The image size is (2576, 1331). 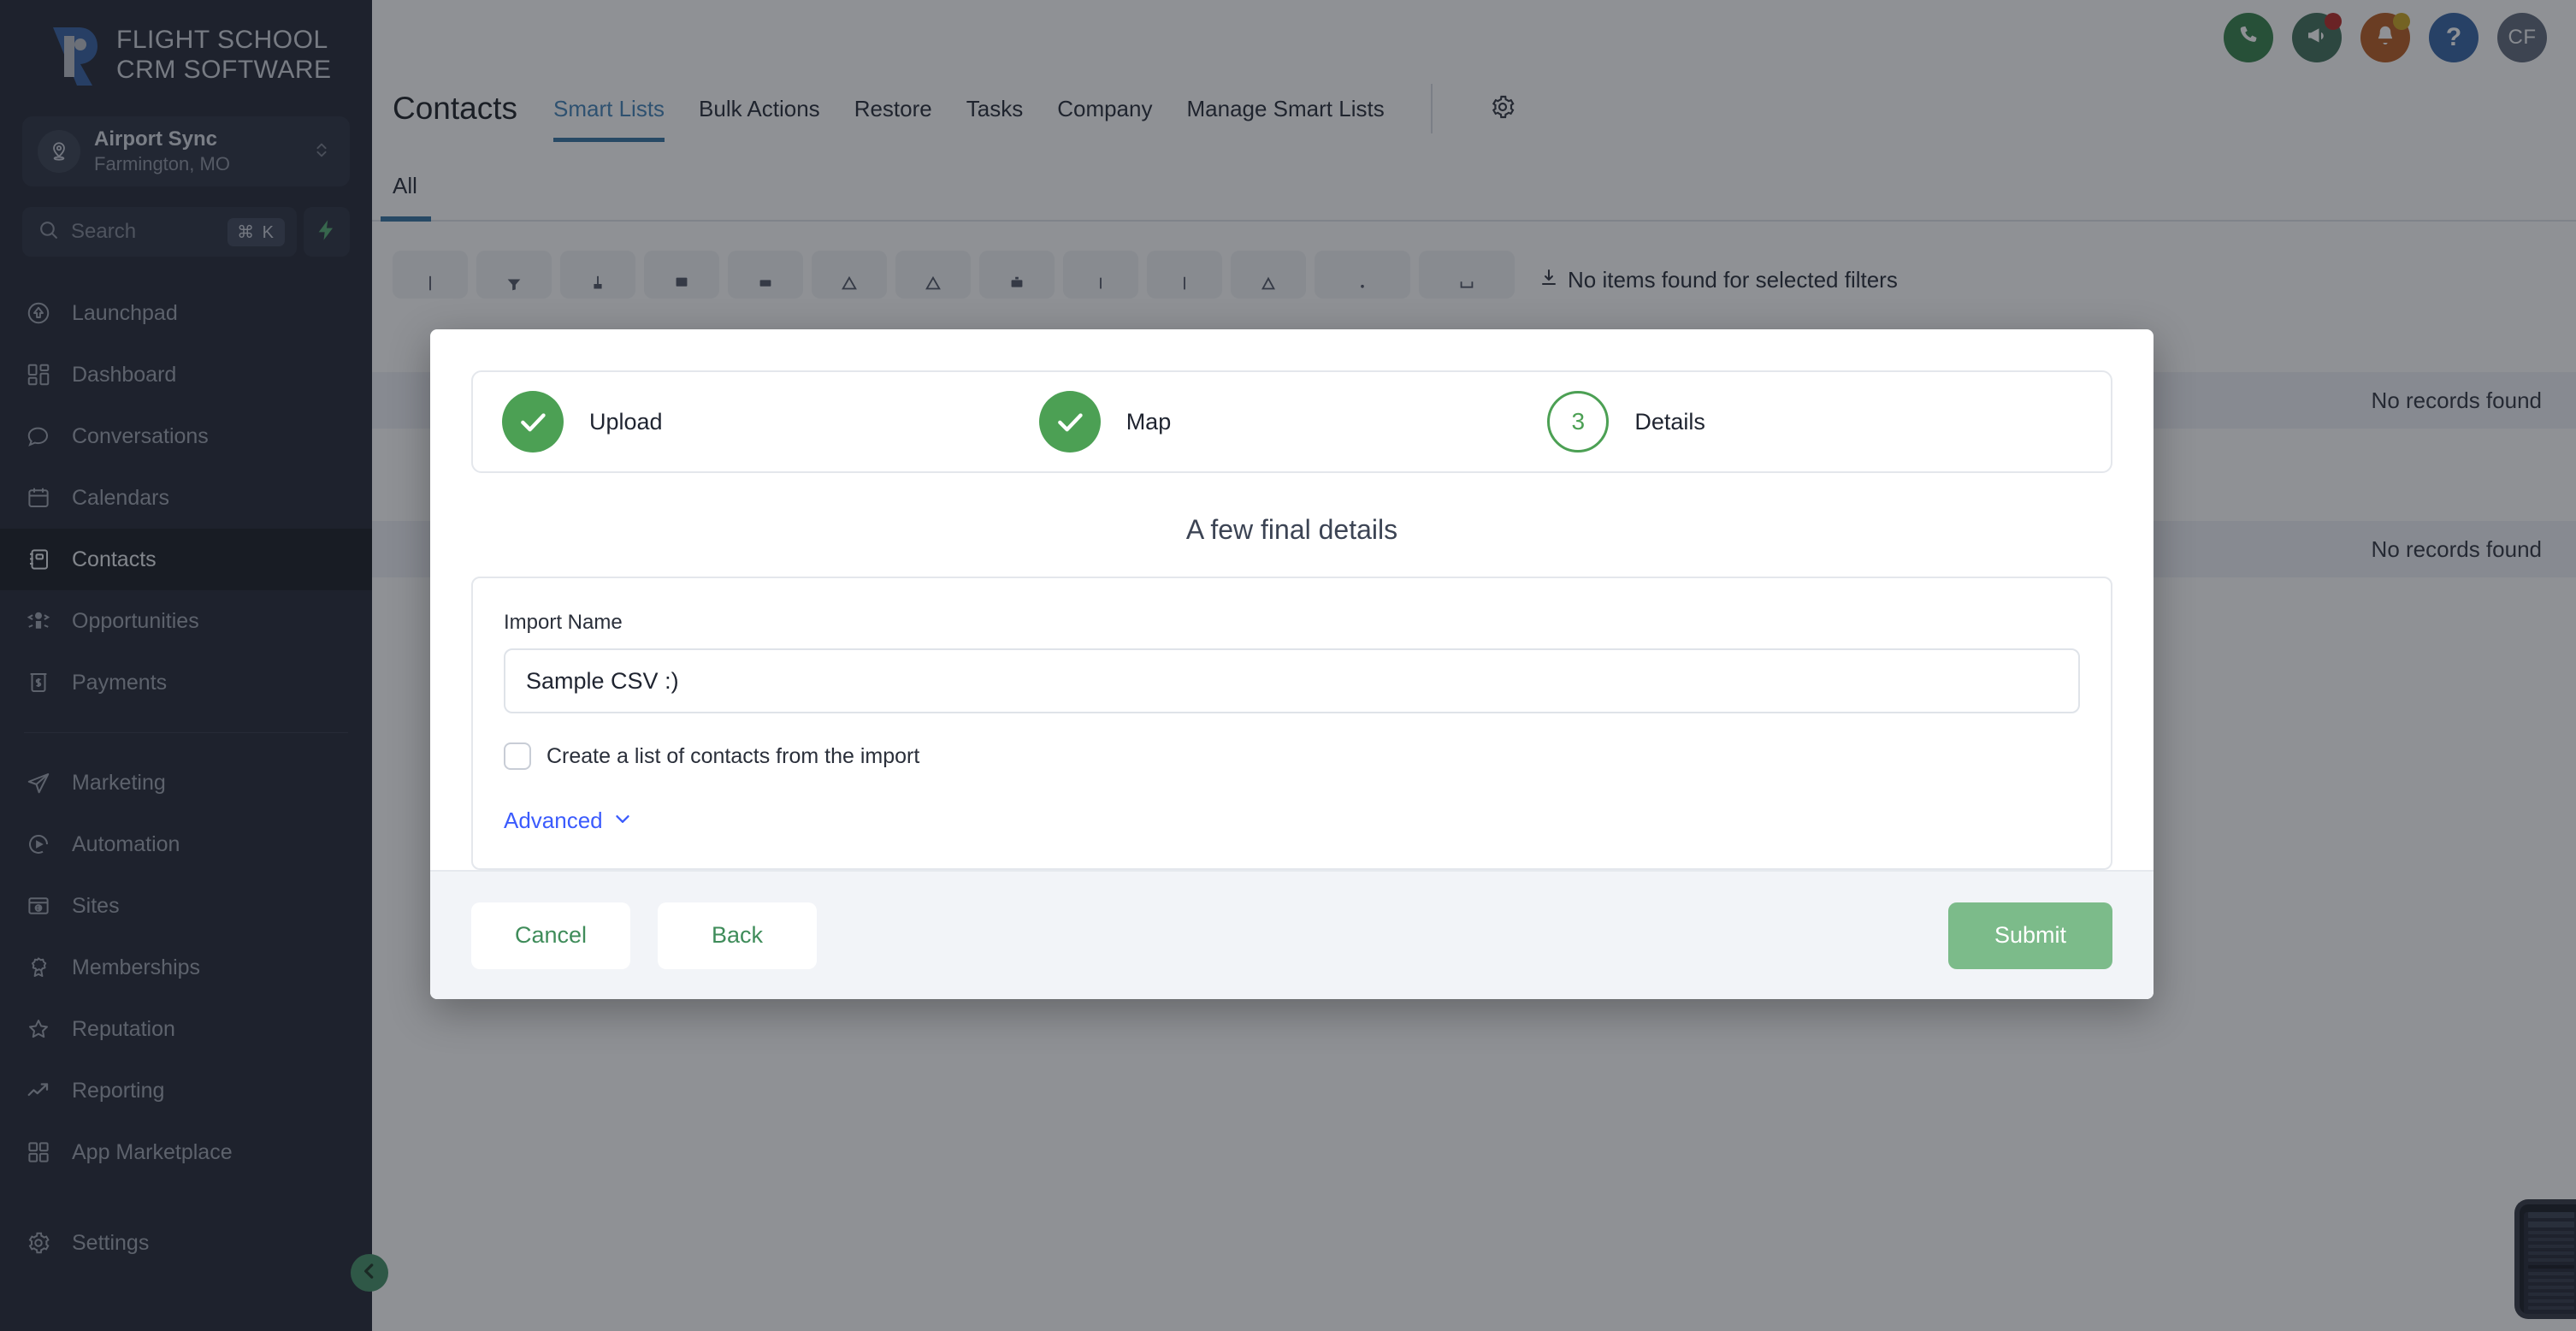 I want to click on step-label: Map, so click(x=1149, y=422).